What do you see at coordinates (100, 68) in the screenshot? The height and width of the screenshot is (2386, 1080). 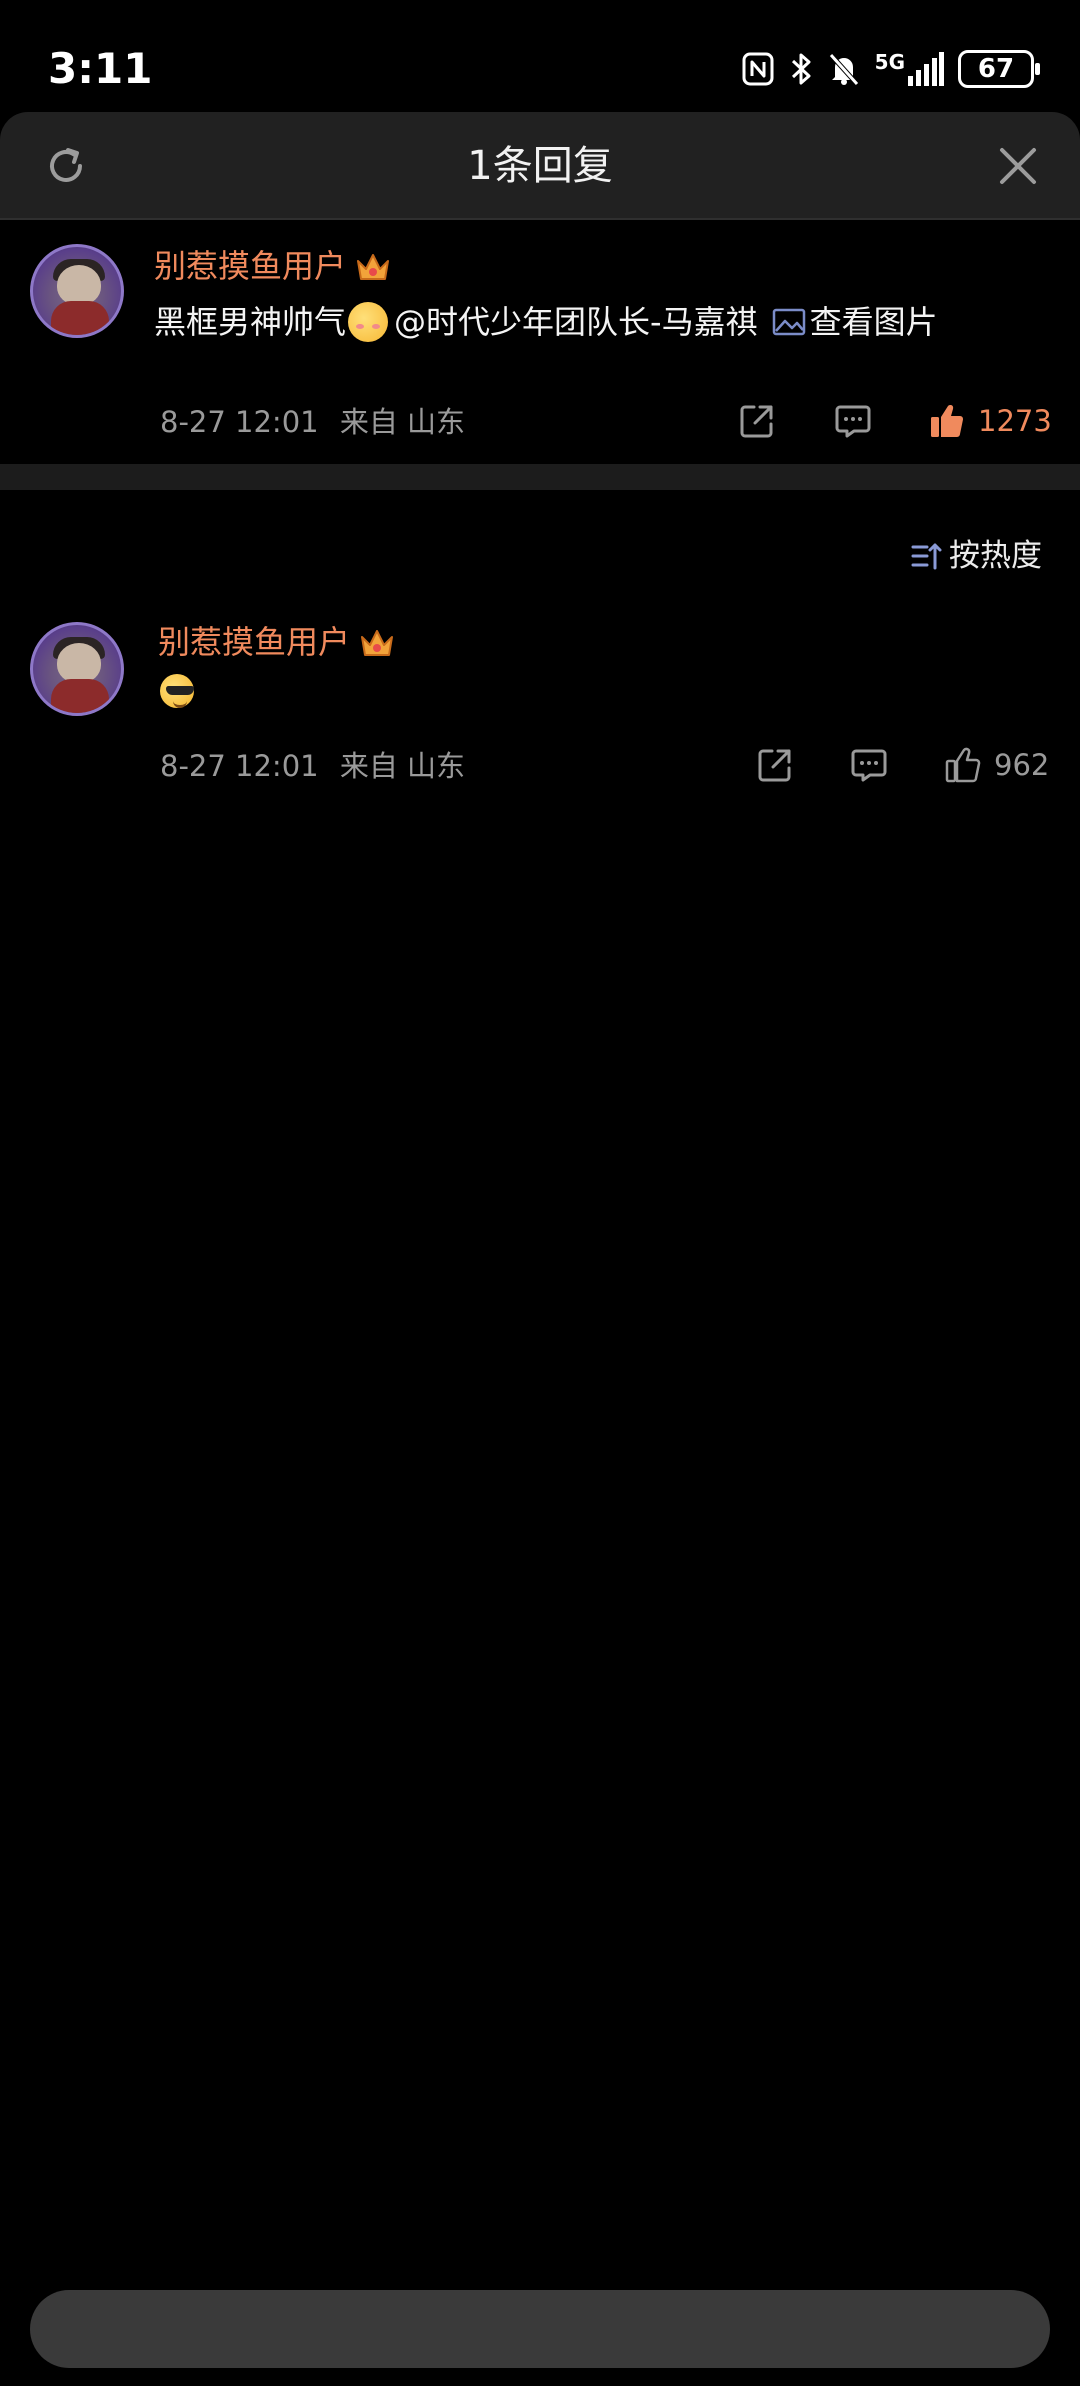 I see `status-clock: 3:11` at bounding box center [100, 68].